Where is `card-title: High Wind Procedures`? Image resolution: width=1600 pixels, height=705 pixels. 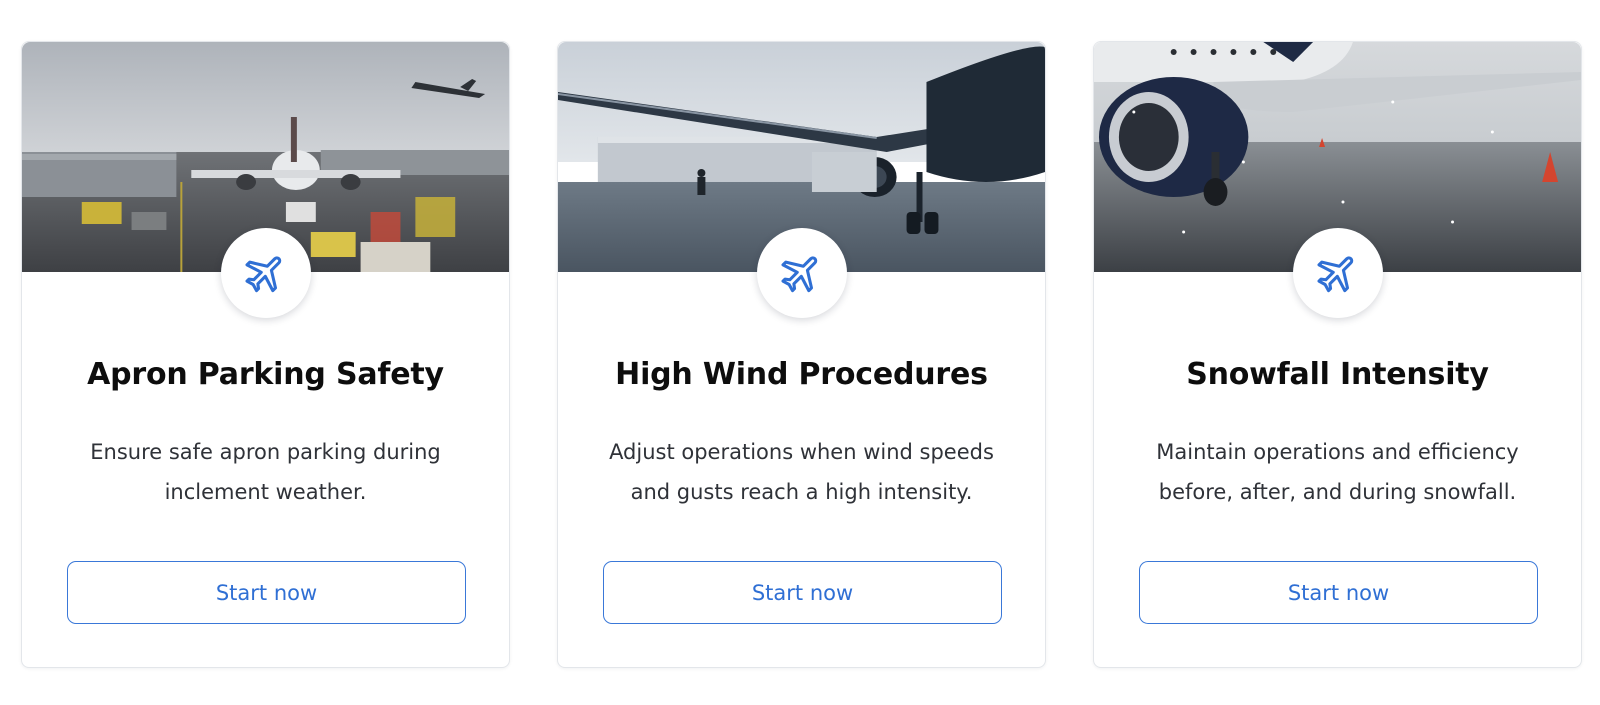
card-title: High Wind Procedures is located at coordinates (801, 374).